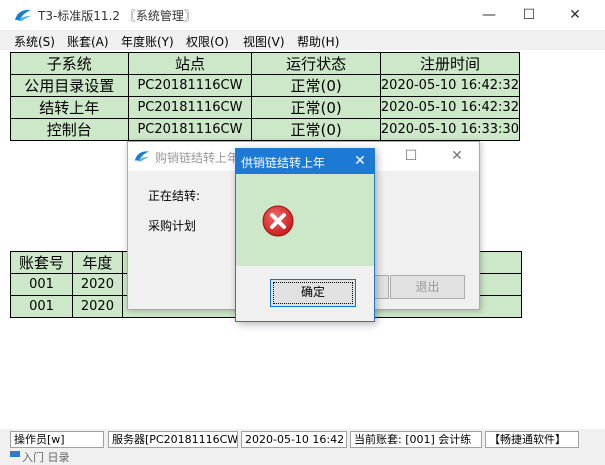  What do you see at coordinates (69, 63) in the screenshot?
I see `column-header: 子系统` at bounding box center [69, 63].